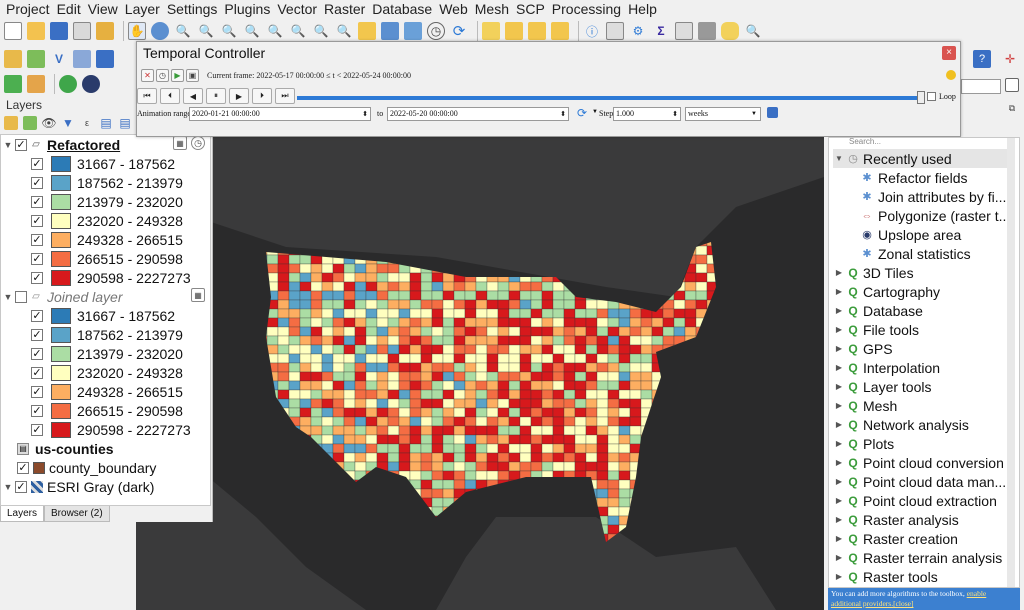  What do you see at coordinates (730, 31) in the screenshot?
I see `map-tips-icon` at bounding box center [730, 31].